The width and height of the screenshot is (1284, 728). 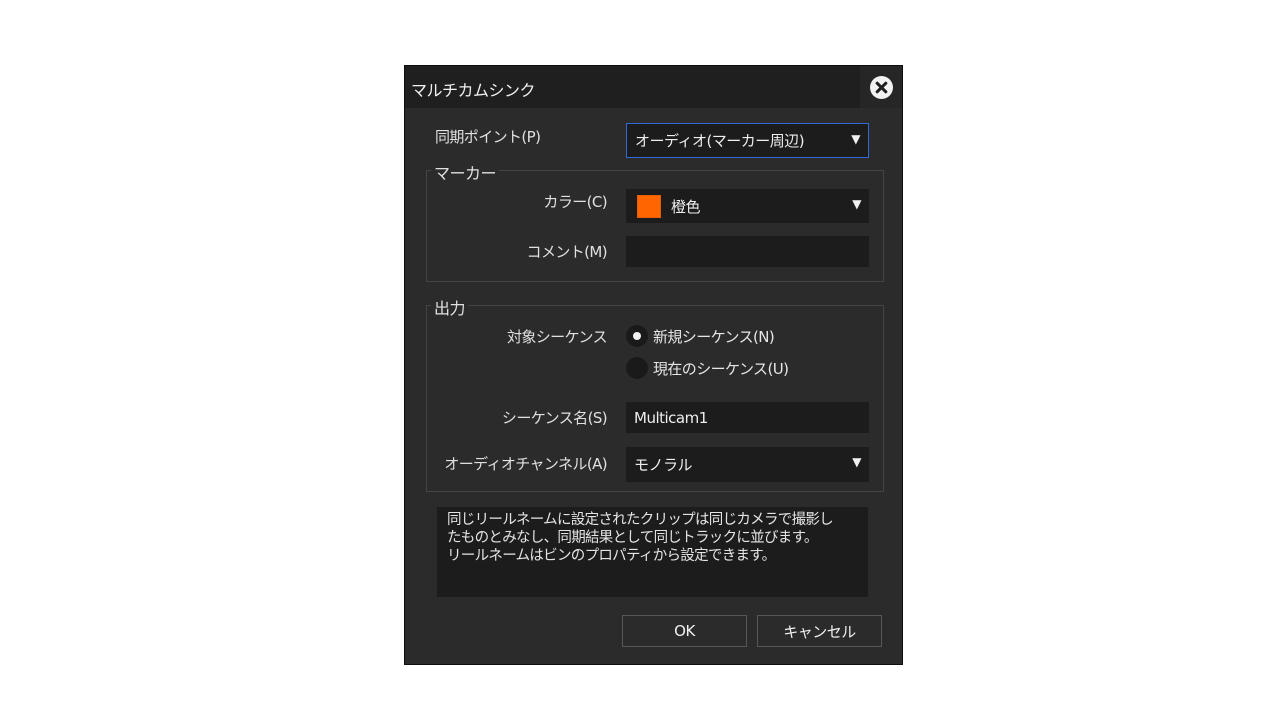 What do you see at coordinates (684, 631) in the screenshot?
I see `ok-button: OK` at bounding box center [684, 631].